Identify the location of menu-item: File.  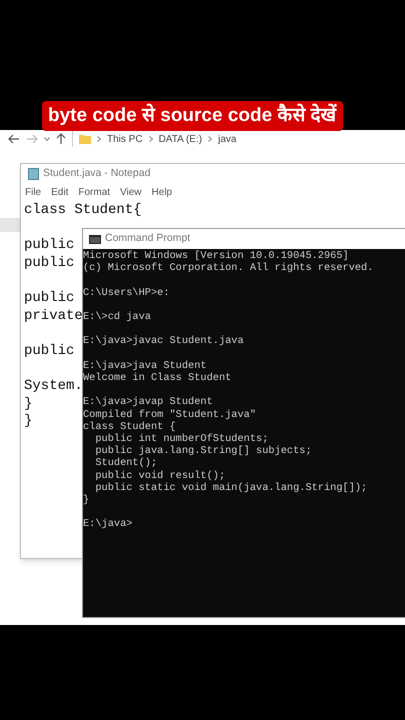
(33, 192).